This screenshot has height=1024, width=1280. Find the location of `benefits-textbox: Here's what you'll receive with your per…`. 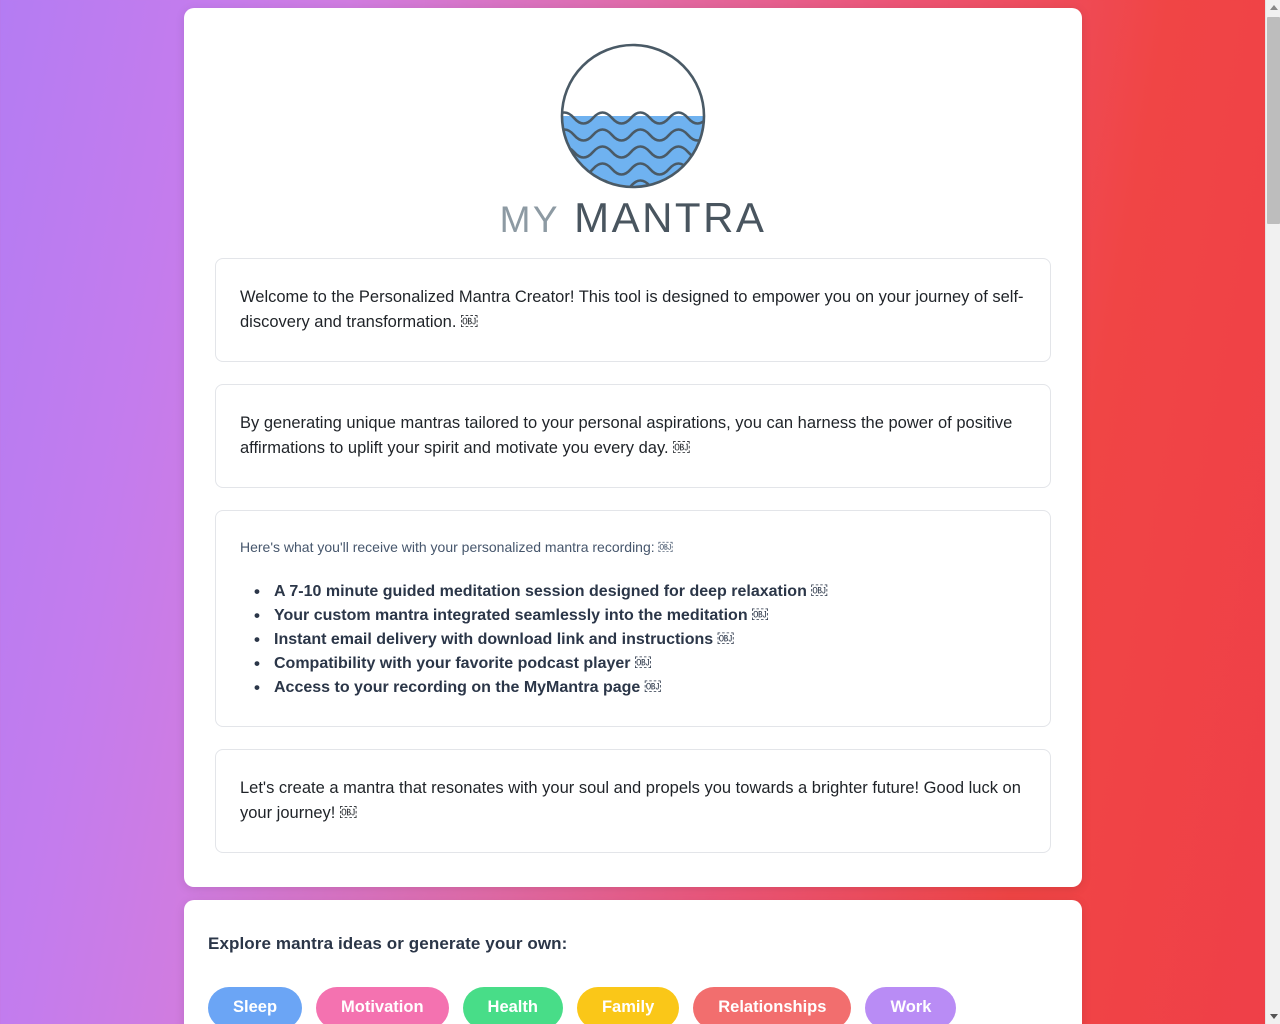

benefits-textbox: Here's what you'll receive with your per… is located at coordinates (633, 619).